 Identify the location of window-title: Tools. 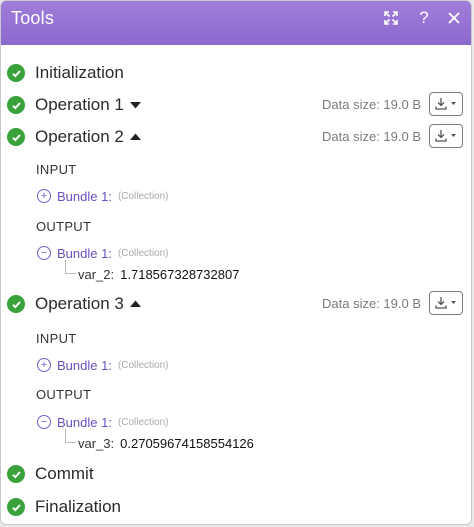
(33, 18).